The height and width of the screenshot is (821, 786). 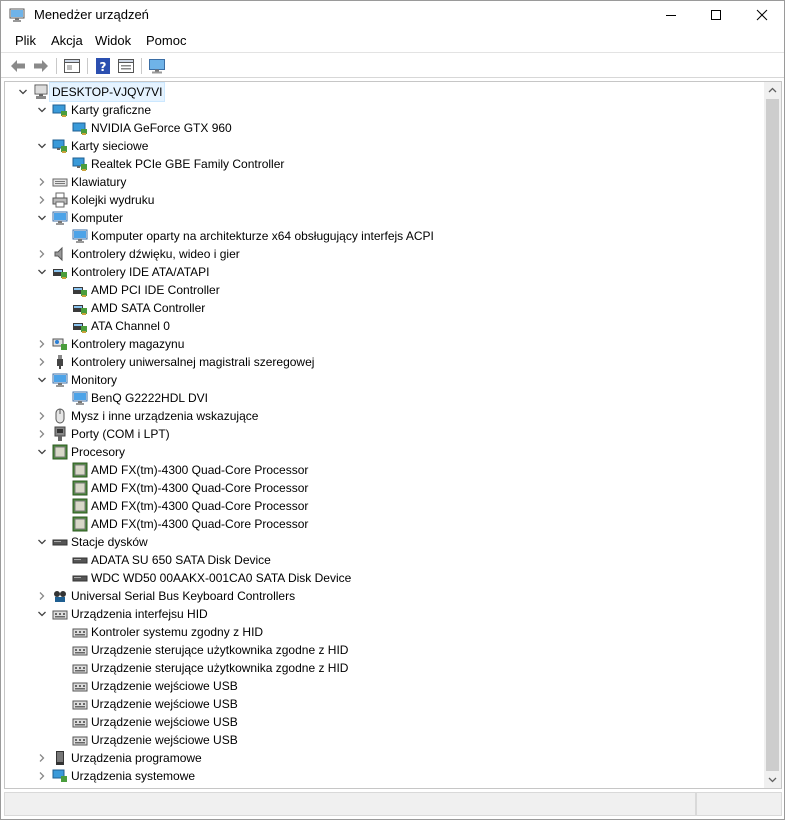 I want to click on toolbar-separator, so click(x=141, y=66).